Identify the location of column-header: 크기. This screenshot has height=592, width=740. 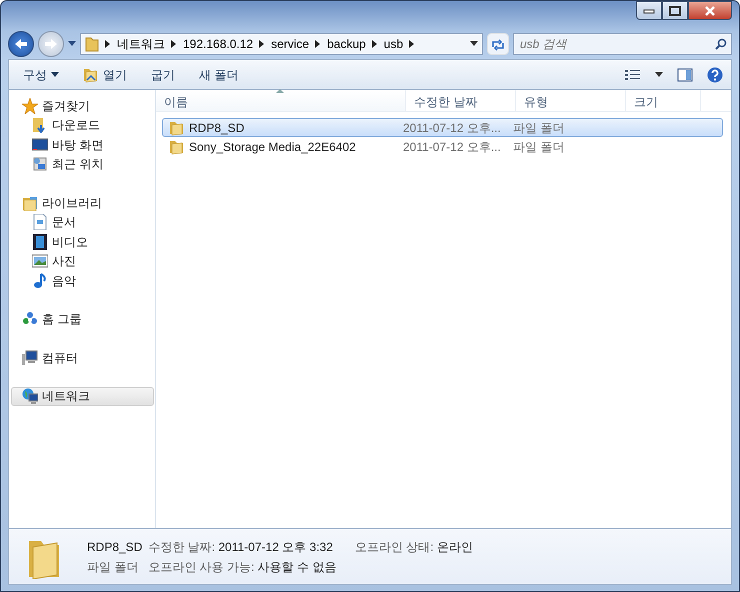
(663, 100).